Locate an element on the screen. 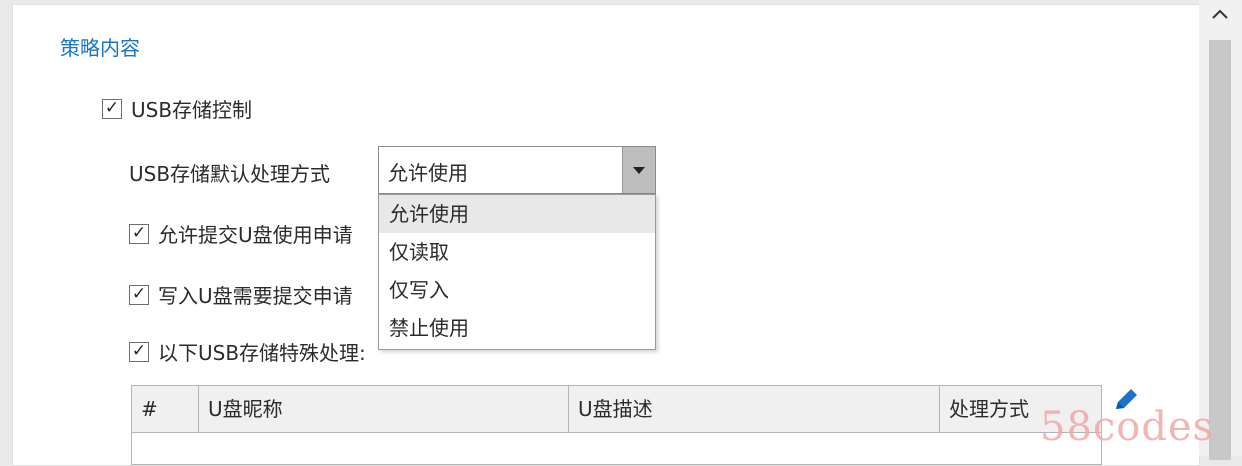 The width and height of the screenshot is (1242, 466). caret-down-icon is located at coordinates (638, 170).